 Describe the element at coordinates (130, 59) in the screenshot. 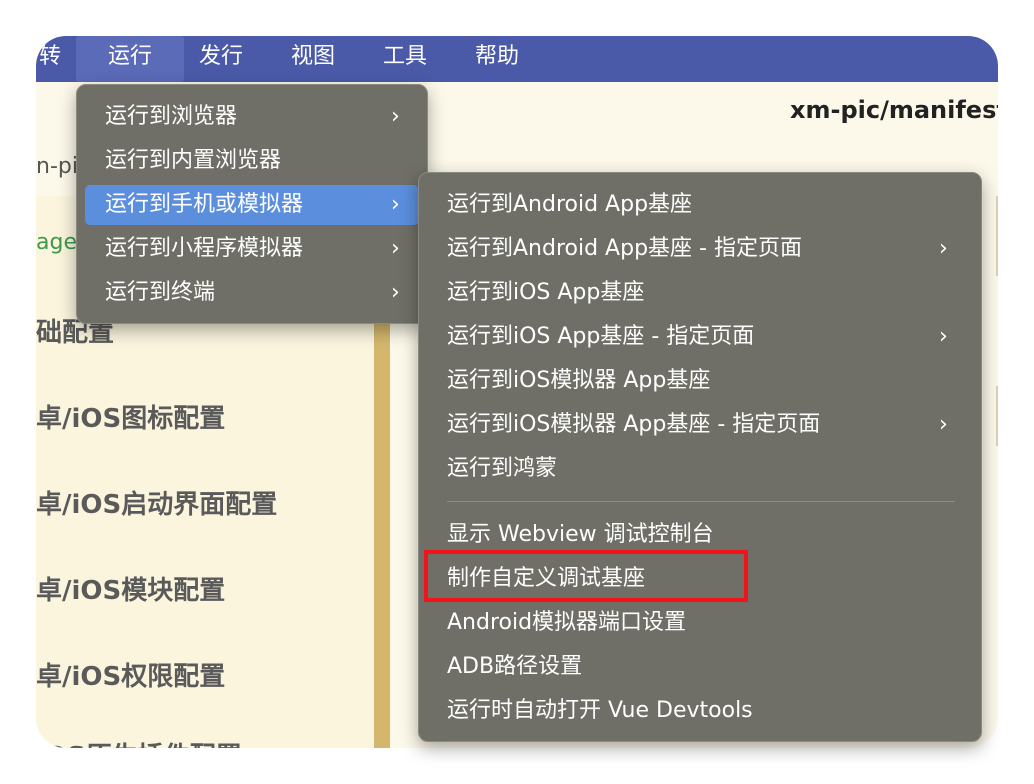

I see `menu-item-run: 运行` at that location.